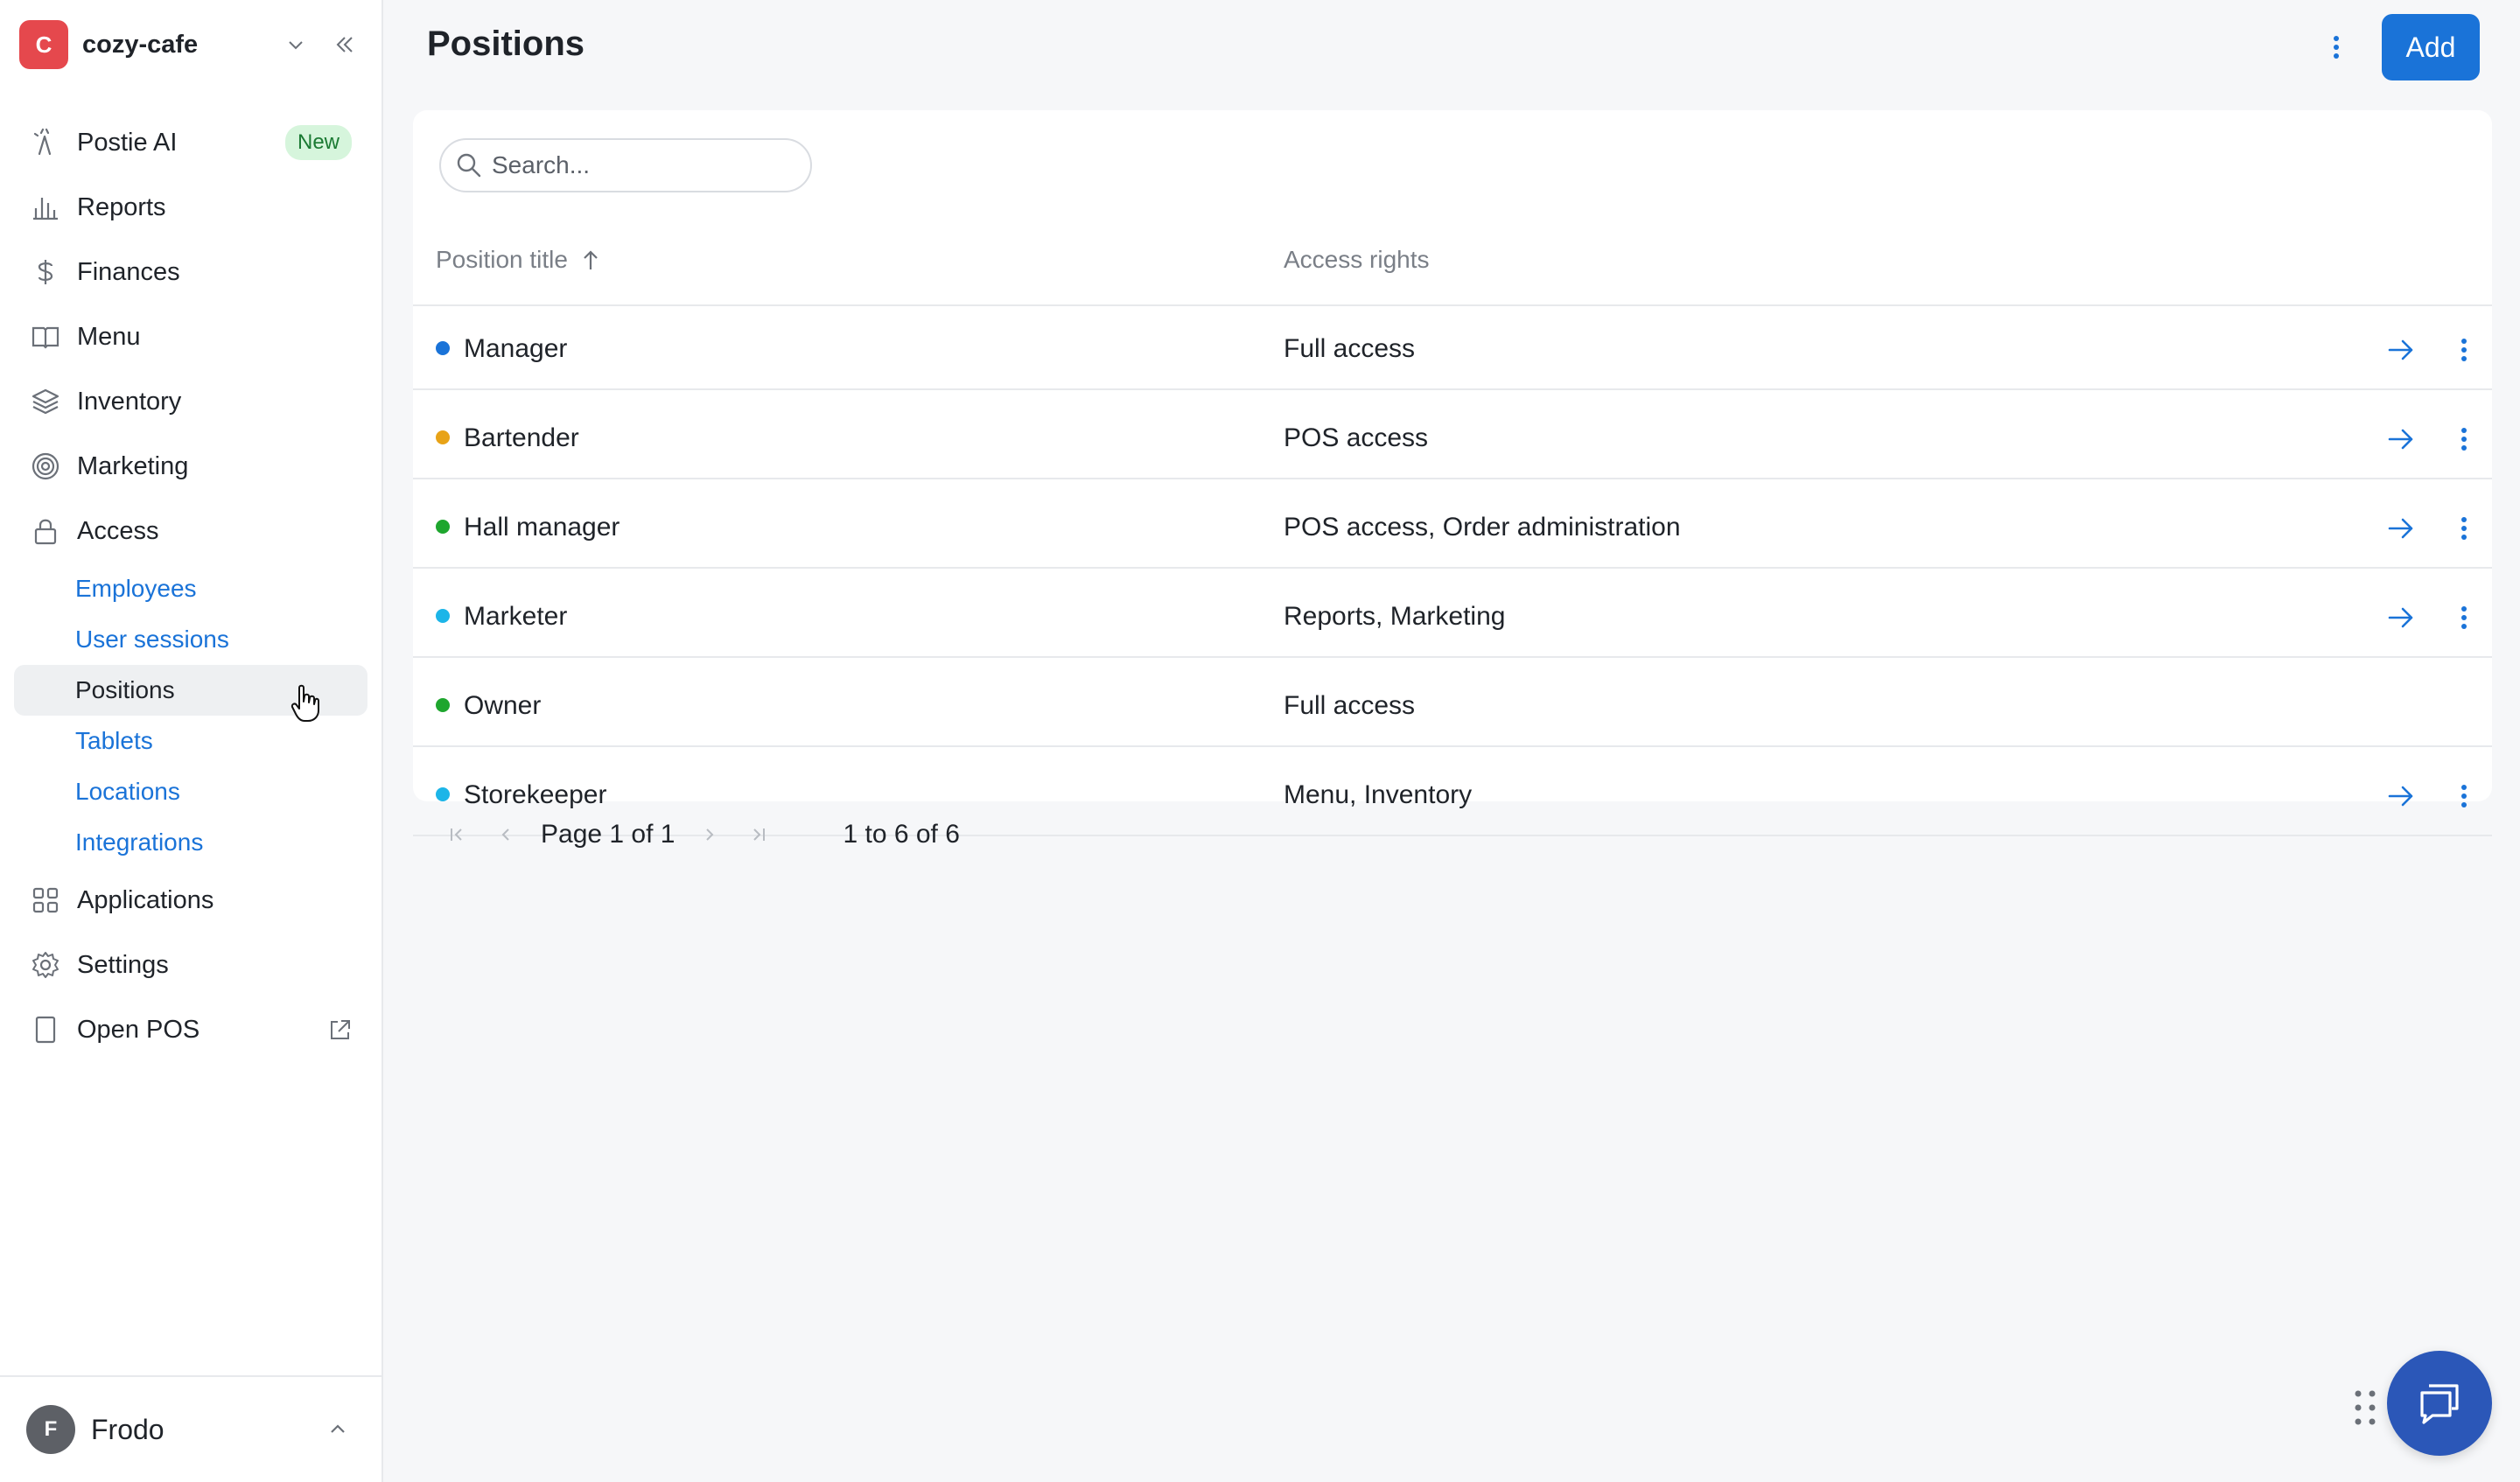  Describe the element at coordinates (191, 142) in the screenshot. I see `sidebar-item-postie-ai: Postie AI New` at that location.